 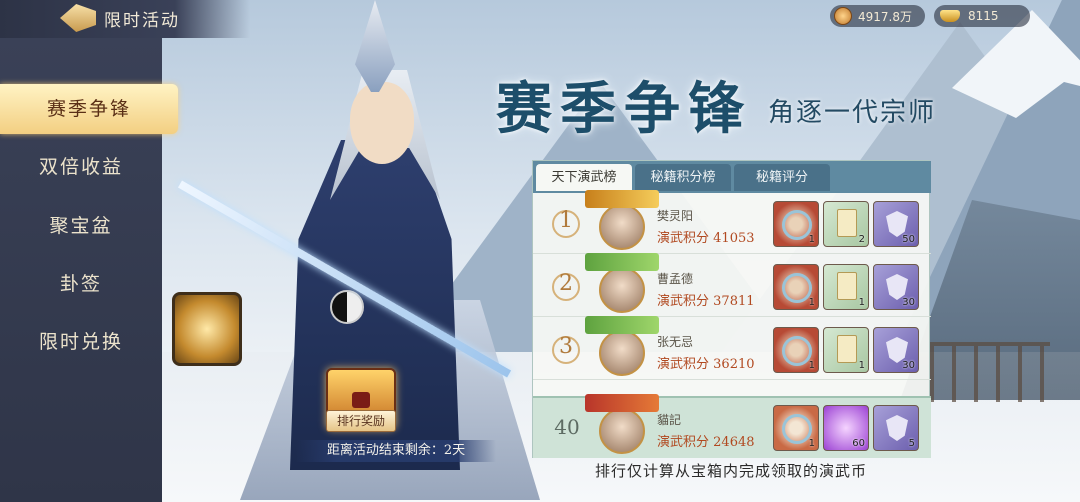 I want to click on player-score: 演武积分 37811, so click(x=706, y=299).